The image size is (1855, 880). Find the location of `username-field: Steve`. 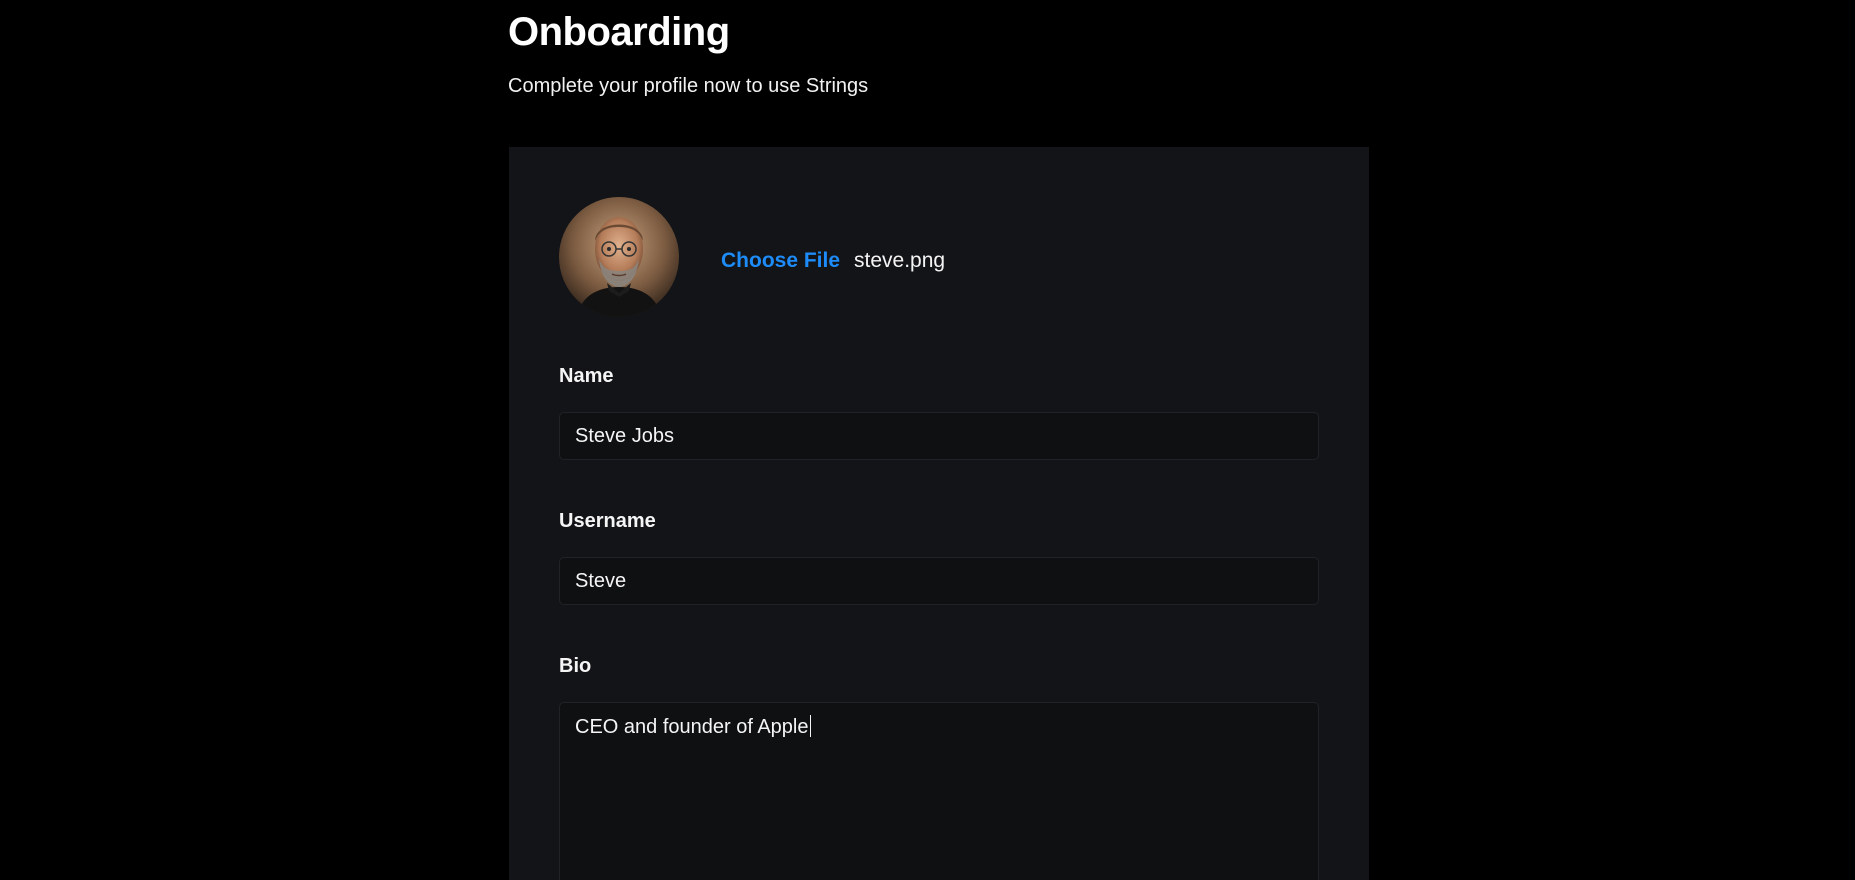

username-field: Steve is located at coordinates (939, 581).